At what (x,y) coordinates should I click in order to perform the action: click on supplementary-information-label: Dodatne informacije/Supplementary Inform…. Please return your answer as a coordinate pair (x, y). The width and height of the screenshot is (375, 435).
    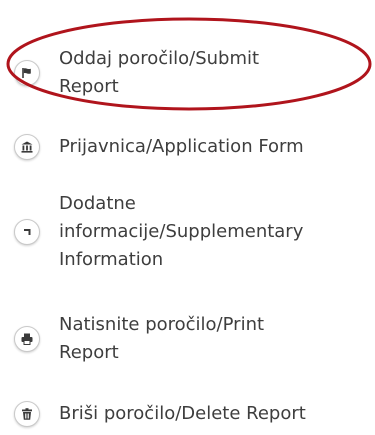
    Looking at the image, I should click on (181, 231).